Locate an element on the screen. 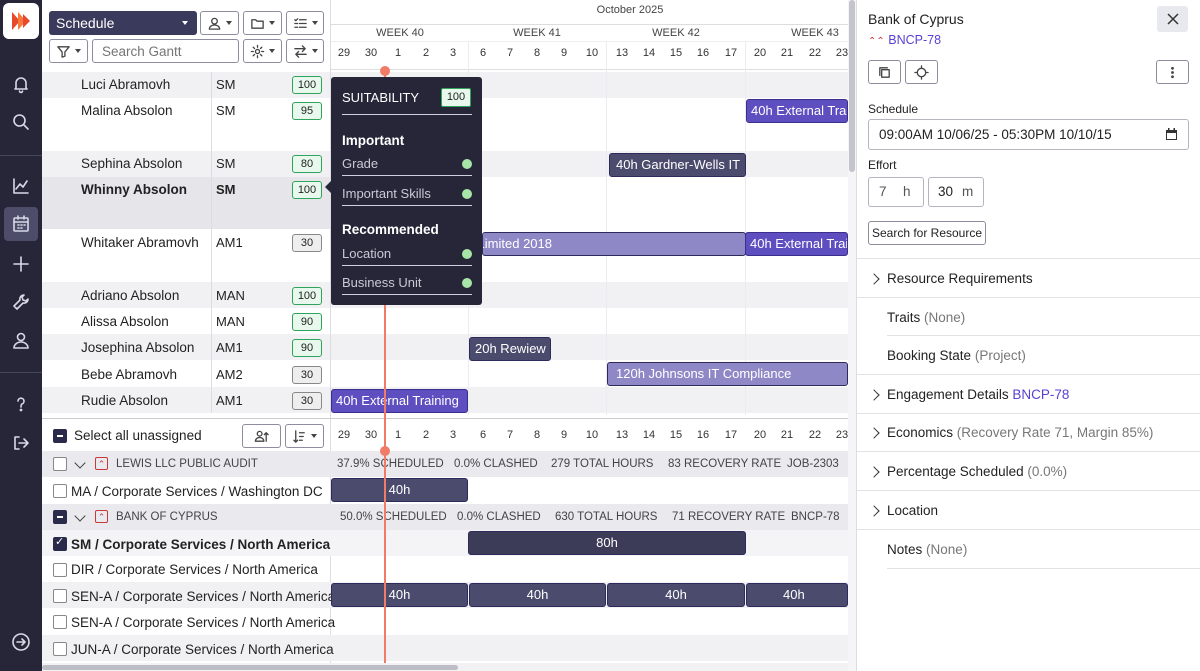 The width and height of the screenshot is (1200, 671). requirement-checkbox: ✓ is located at coordinates (60, 543).